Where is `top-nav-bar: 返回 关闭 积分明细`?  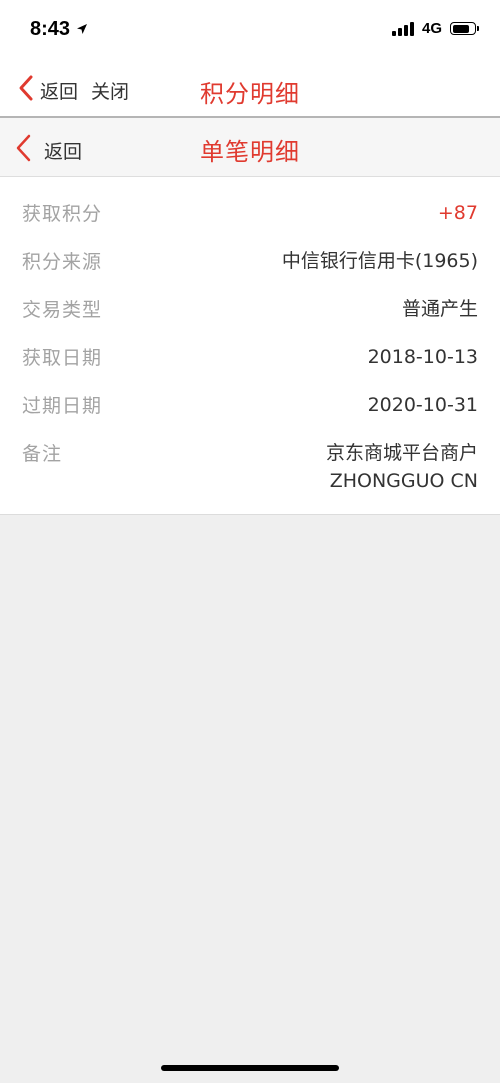
top-nav-bar: 返回 关闭 积分明细 is located at coordinates (250, 90).